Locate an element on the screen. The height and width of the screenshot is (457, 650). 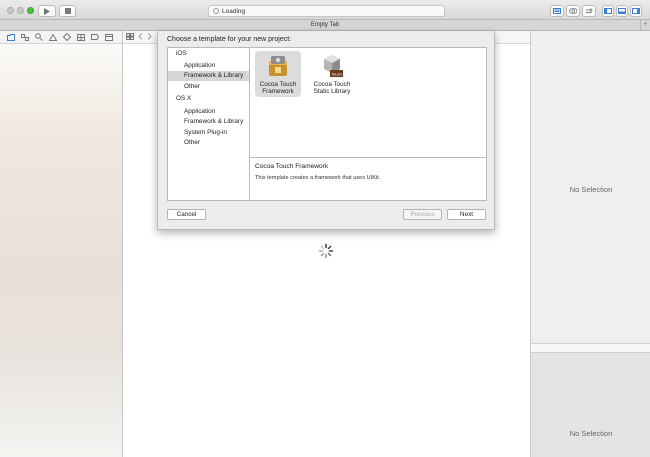
breakpoint-icon is located at coordinates (95, 37).